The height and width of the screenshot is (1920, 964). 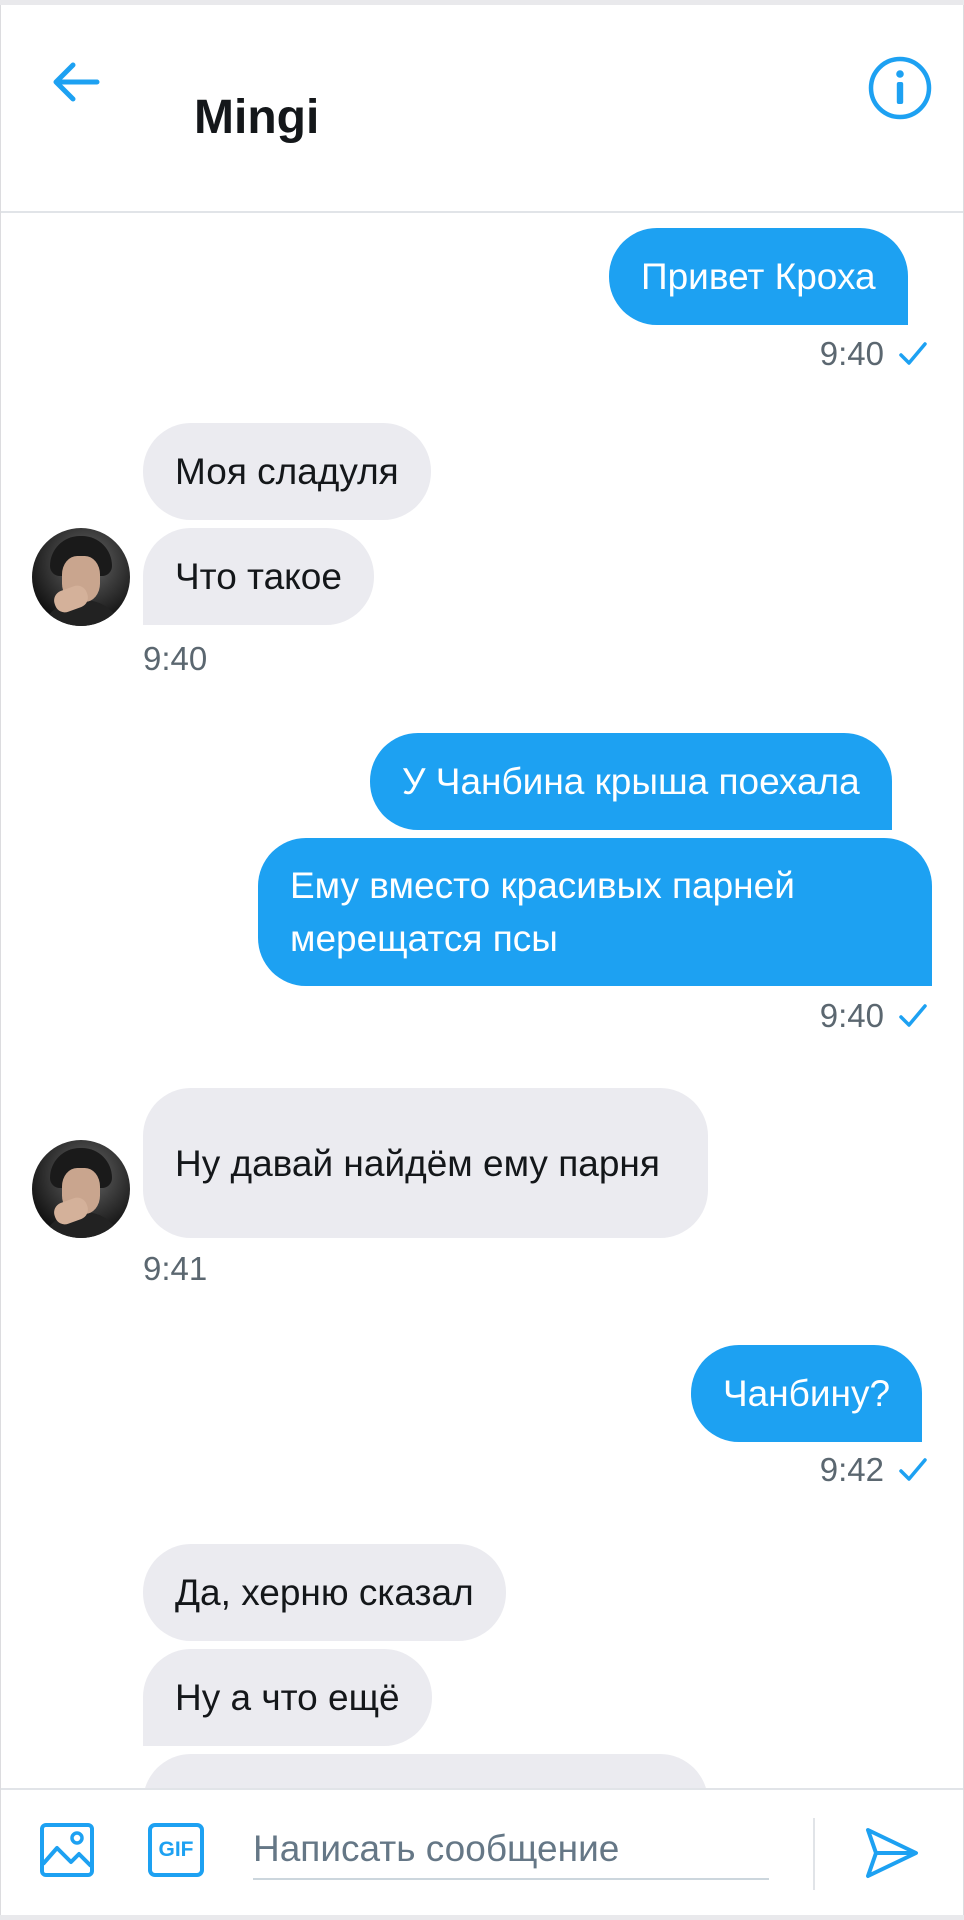 I want to click on add-image-button, so click(x=67, y=1850).